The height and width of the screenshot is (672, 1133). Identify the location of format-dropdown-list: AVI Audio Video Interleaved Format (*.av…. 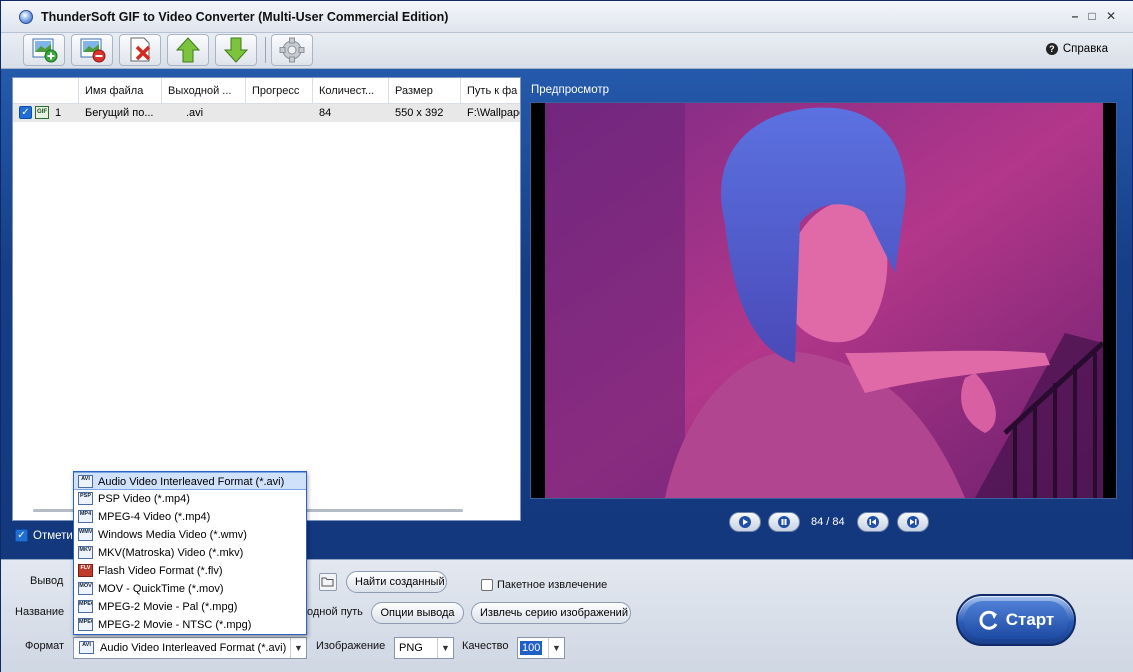
(190, 553).